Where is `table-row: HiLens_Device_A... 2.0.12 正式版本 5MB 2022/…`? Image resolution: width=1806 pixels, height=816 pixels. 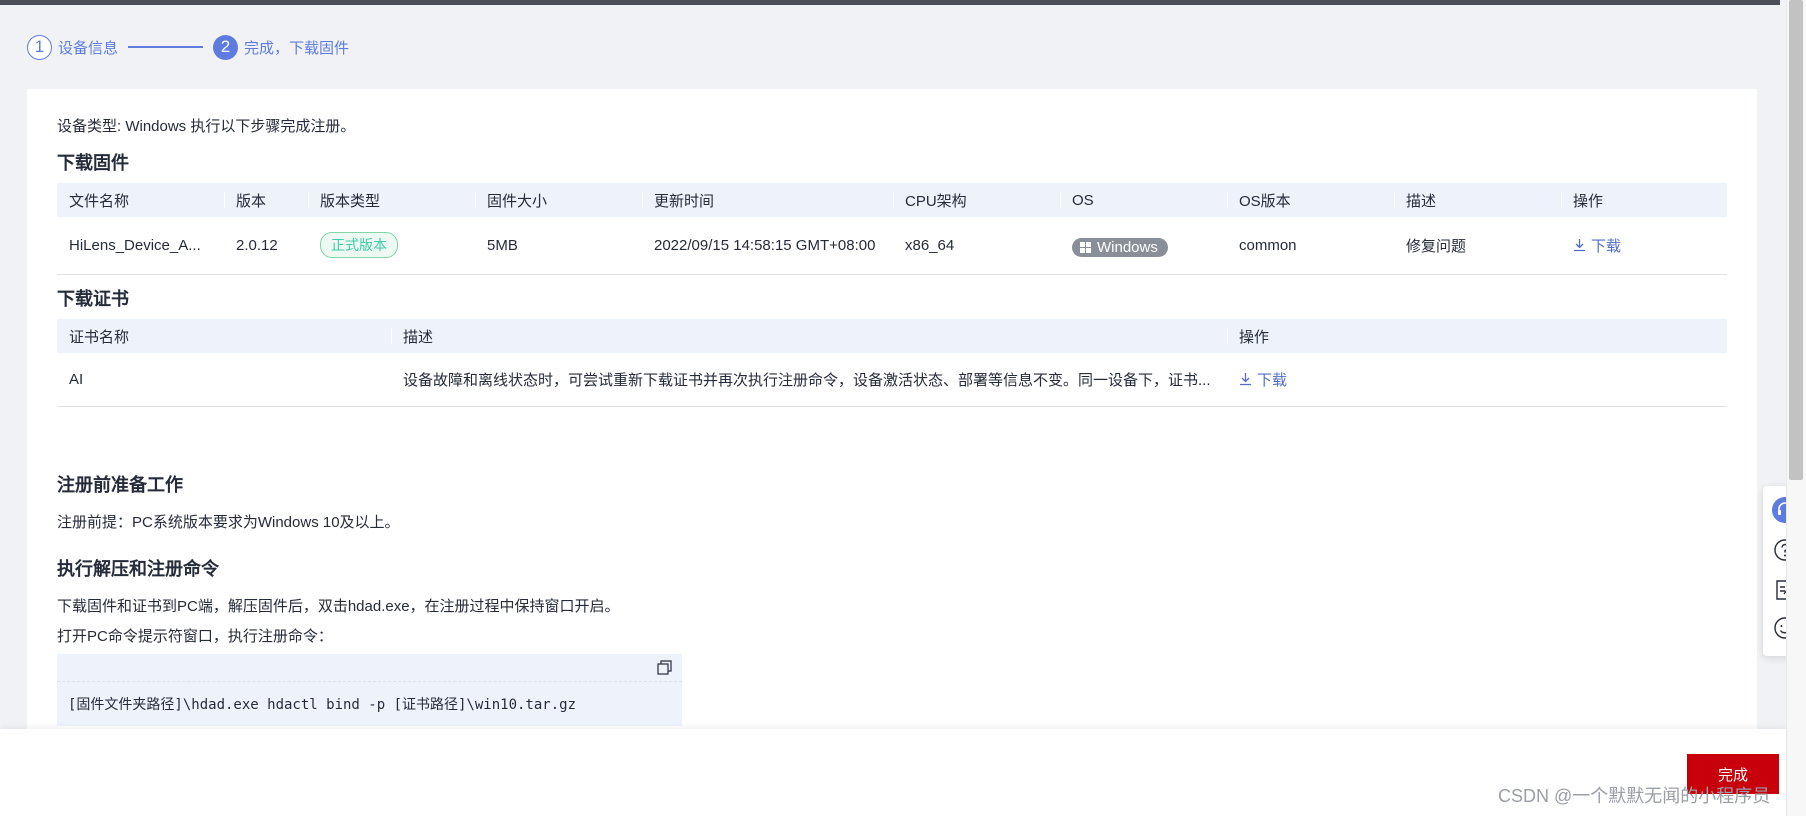 table-row: HiLens_Device_A... 2.0.12 正式版本 5MB 2022/… is located at coordinates (892, 246).